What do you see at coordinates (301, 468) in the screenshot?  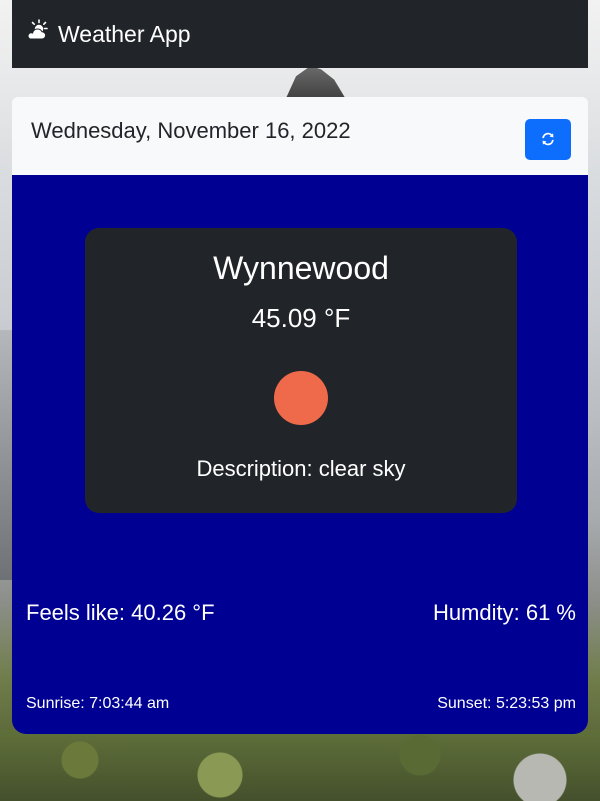 I see `weather-description: Description: clear sky` at bounding box center [301, 468].